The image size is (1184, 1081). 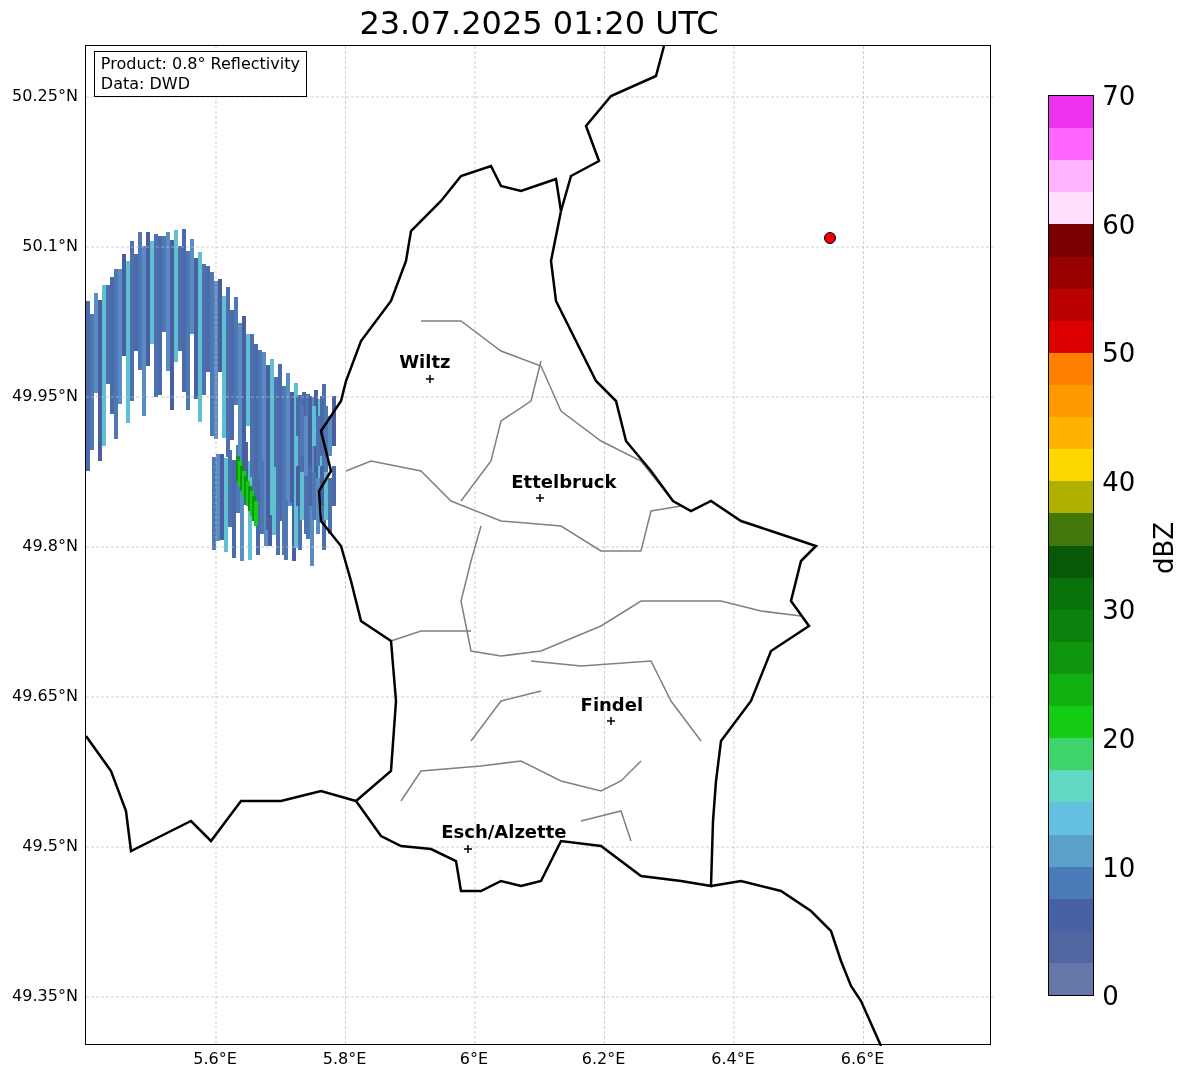 What do you see at coordinates (50, 846) in the screenshot?
I see `latitude-label: 49.5°N` at bounding box center [50, 846].